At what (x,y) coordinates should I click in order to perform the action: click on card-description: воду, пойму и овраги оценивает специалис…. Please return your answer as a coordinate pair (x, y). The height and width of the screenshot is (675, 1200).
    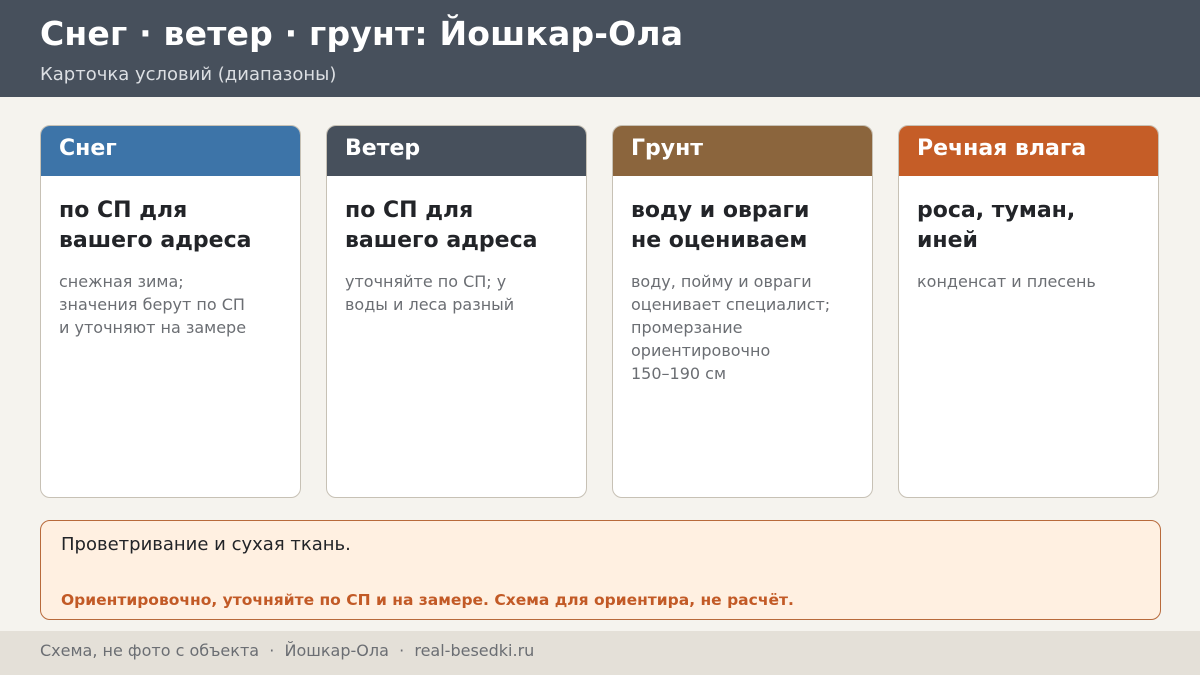
    Looking at the image, I should click on (742, 327).